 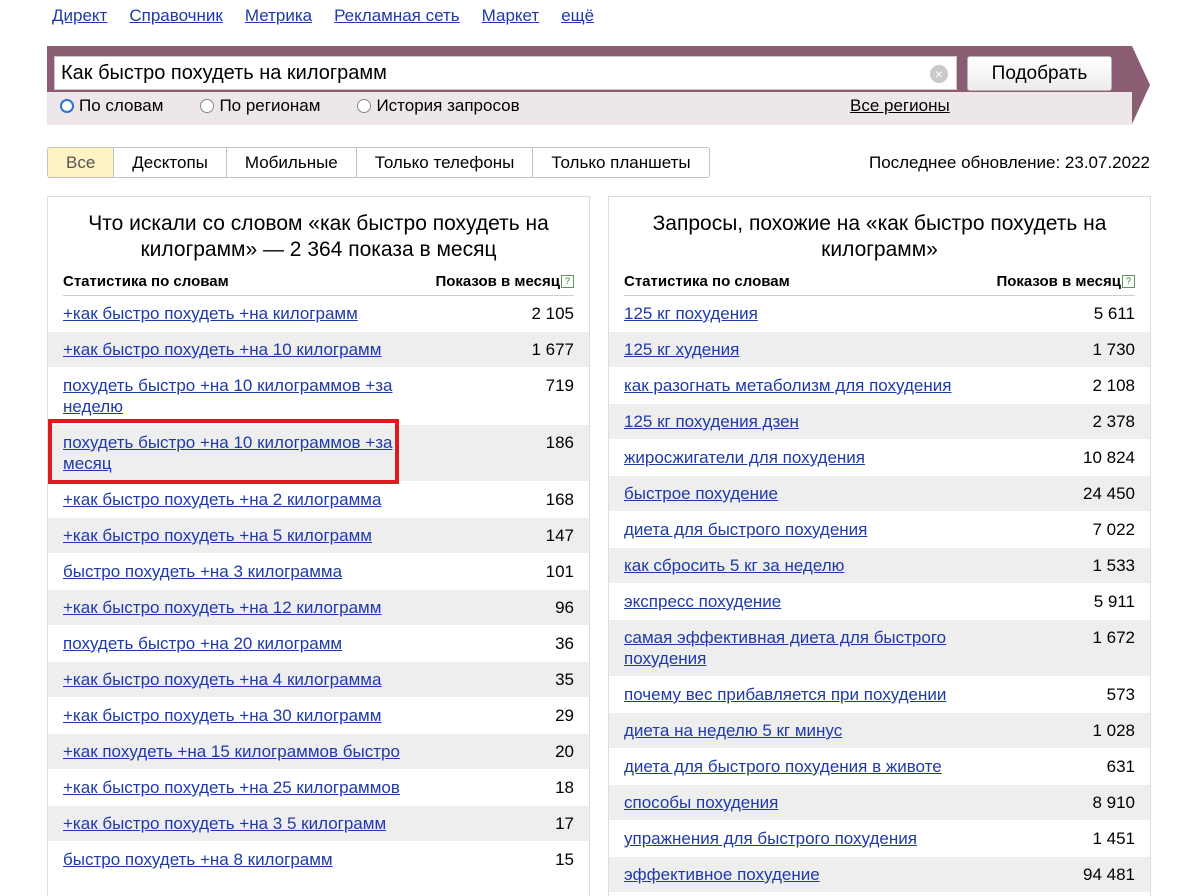 What do you see at coordinates (701, 493) in the screenshot?
I see `query-link: быстрое похудение` at bounding box center [701, 493].